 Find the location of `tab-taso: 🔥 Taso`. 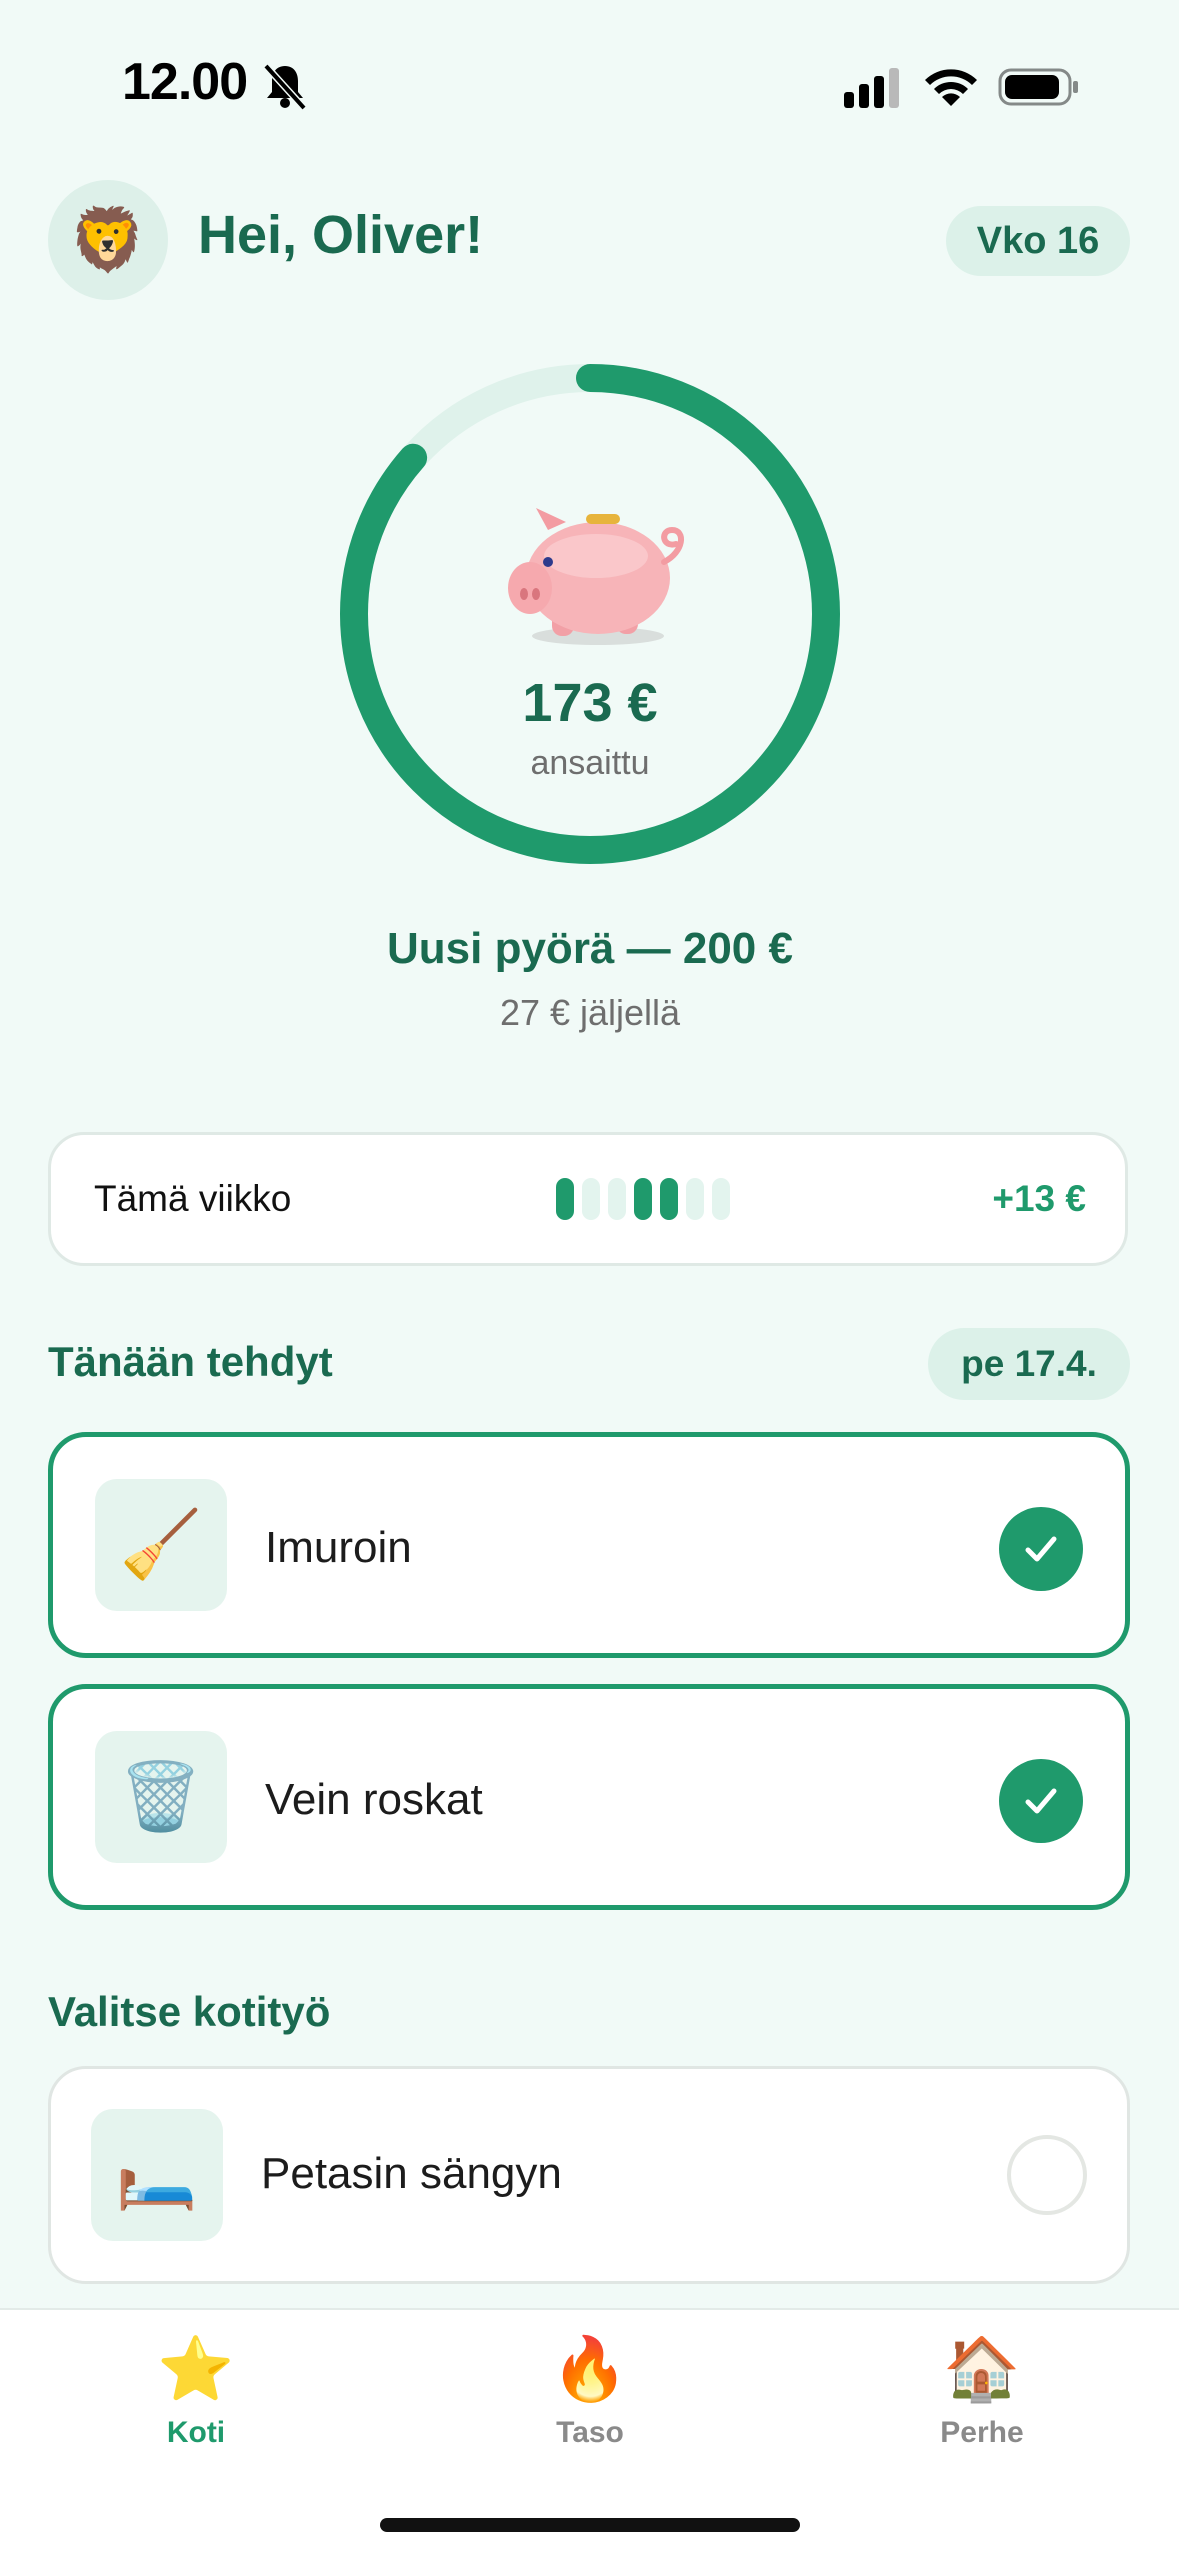

tab-taso: 🔥 Taso is located at coordinates (590, 2390).